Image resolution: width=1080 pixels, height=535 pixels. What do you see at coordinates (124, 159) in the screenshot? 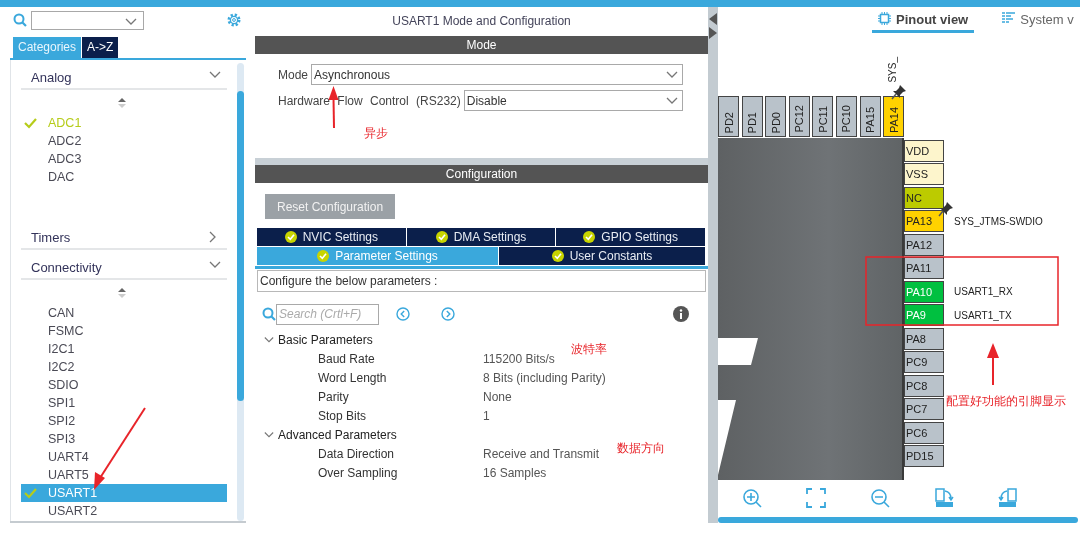
I see `peripheral-item: ADC3` at bounding box center [124, 159].